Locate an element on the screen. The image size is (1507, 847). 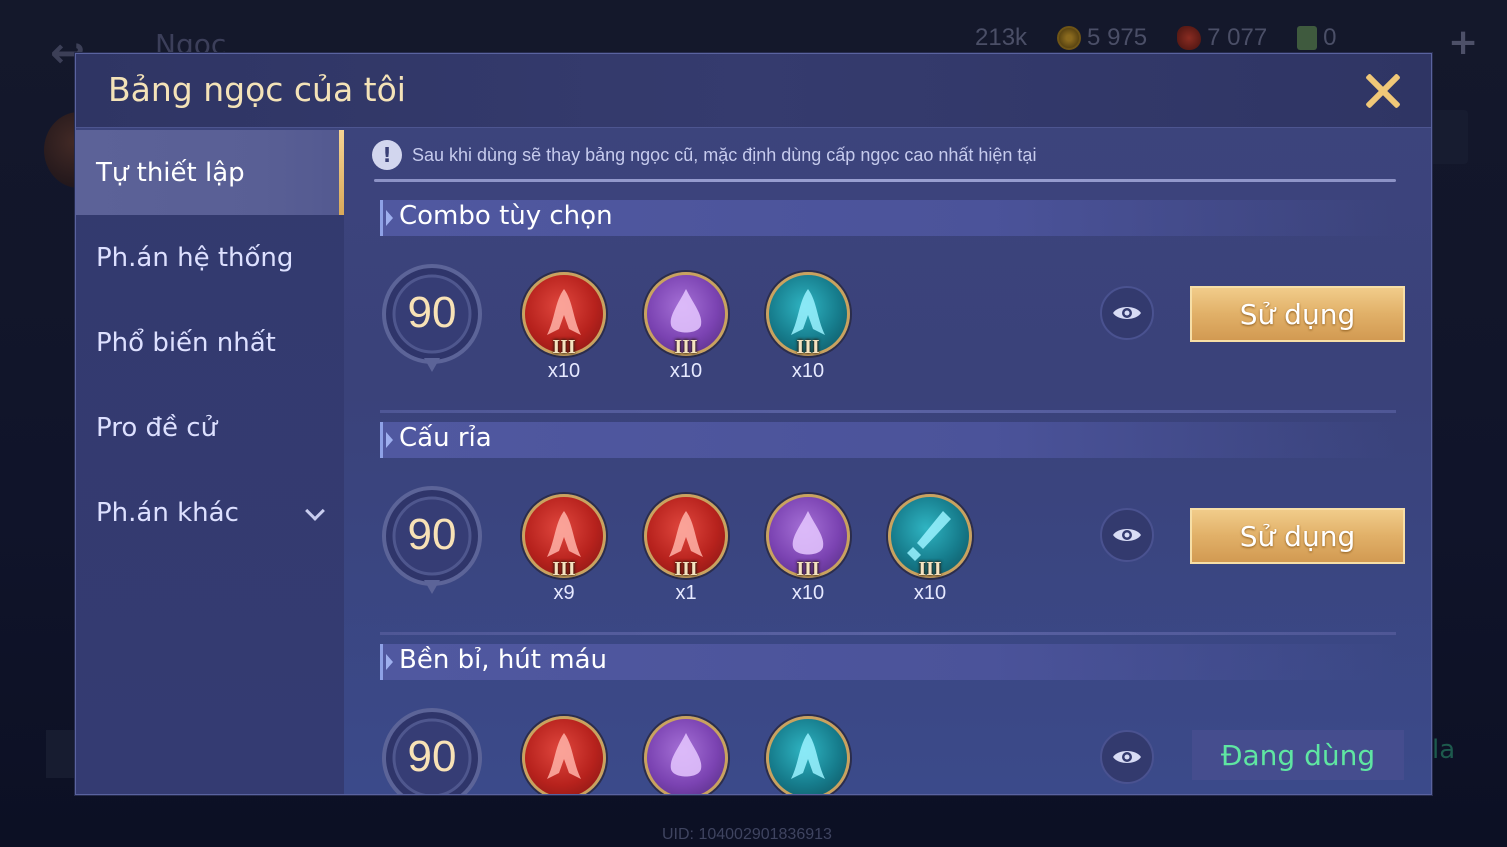
currency-card: 0 is located at coordinates (1317, 38).